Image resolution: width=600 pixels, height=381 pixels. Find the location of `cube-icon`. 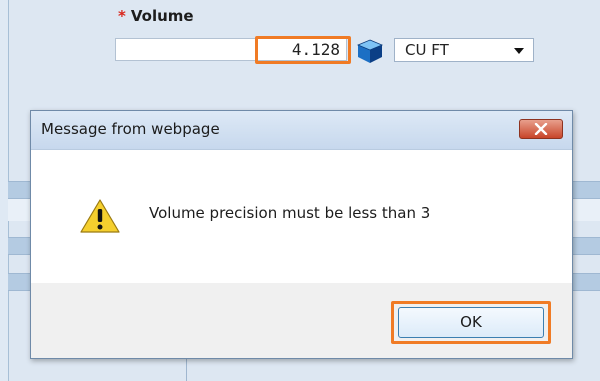

cube-icon is located at coordinates (370, 51).